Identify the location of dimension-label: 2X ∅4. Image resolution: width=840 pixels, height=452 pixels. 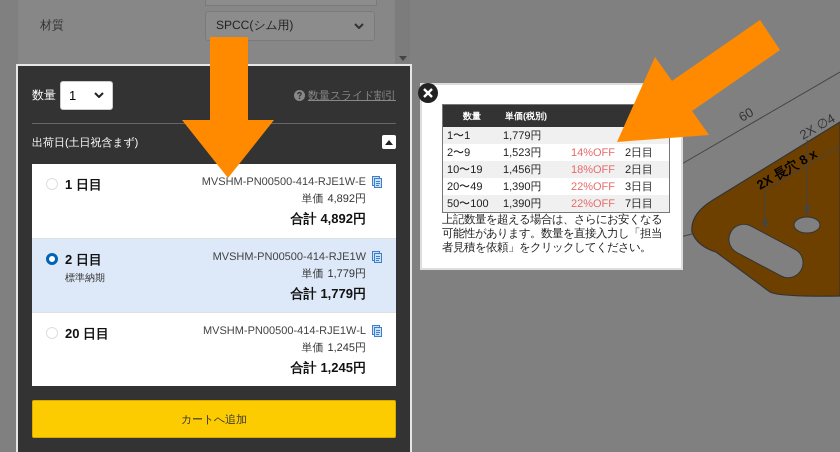
(817, 126).